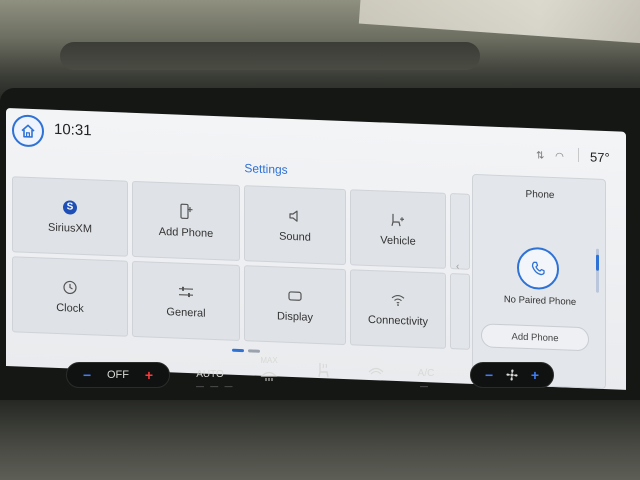  I want to click on phone-status-text: No Paired Phone, so click(540, 301).